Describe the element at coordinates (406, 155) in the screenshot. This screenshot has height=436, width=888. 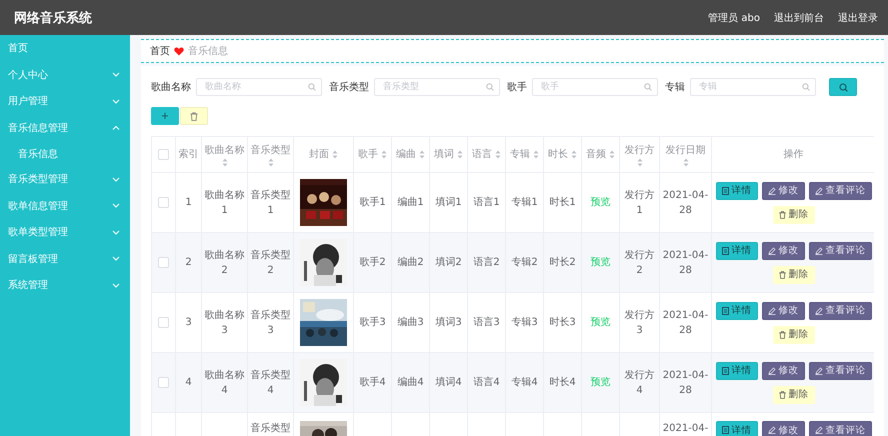
I see `column-header: 编曲` at that location.